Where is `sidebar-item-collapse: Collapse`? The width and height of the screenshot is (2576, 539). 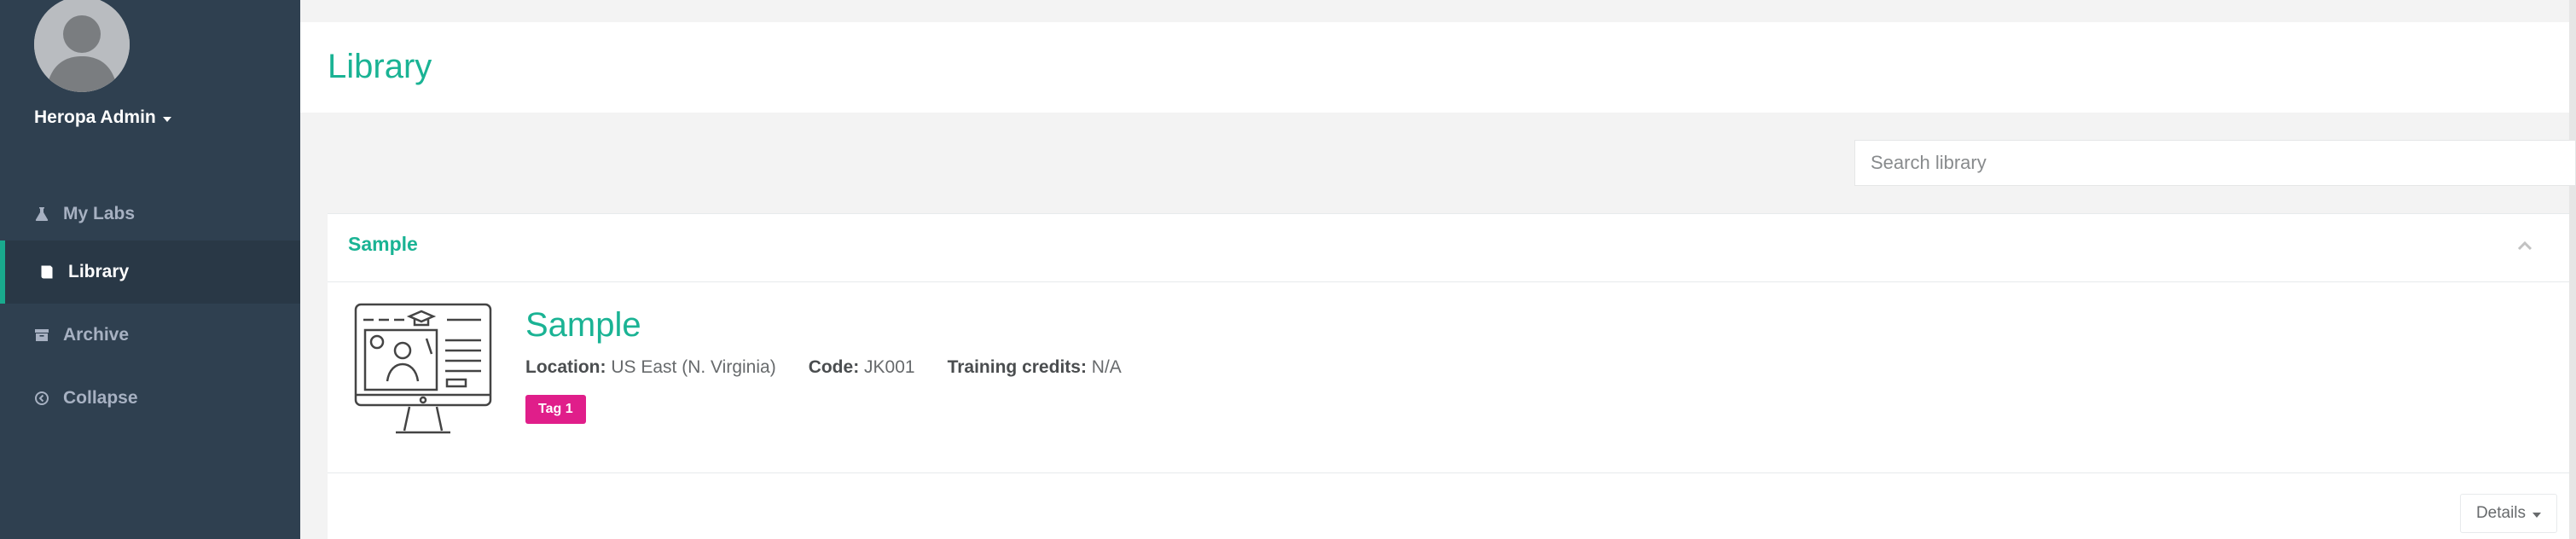 sidebar-item-collapse: Collapse is located at coordinates (150, 398).